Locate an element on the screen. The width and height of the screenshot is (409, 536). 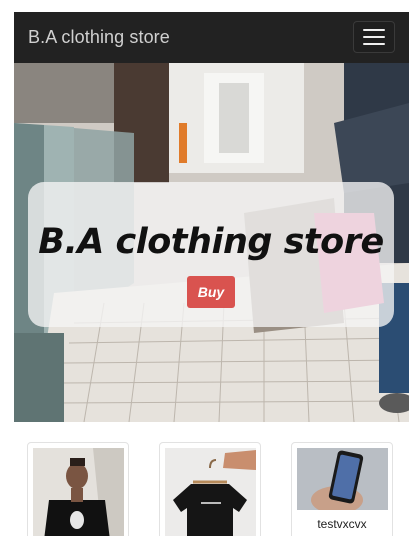
navbar-brand: B.A clothing store is located at coordinates (99, 37).